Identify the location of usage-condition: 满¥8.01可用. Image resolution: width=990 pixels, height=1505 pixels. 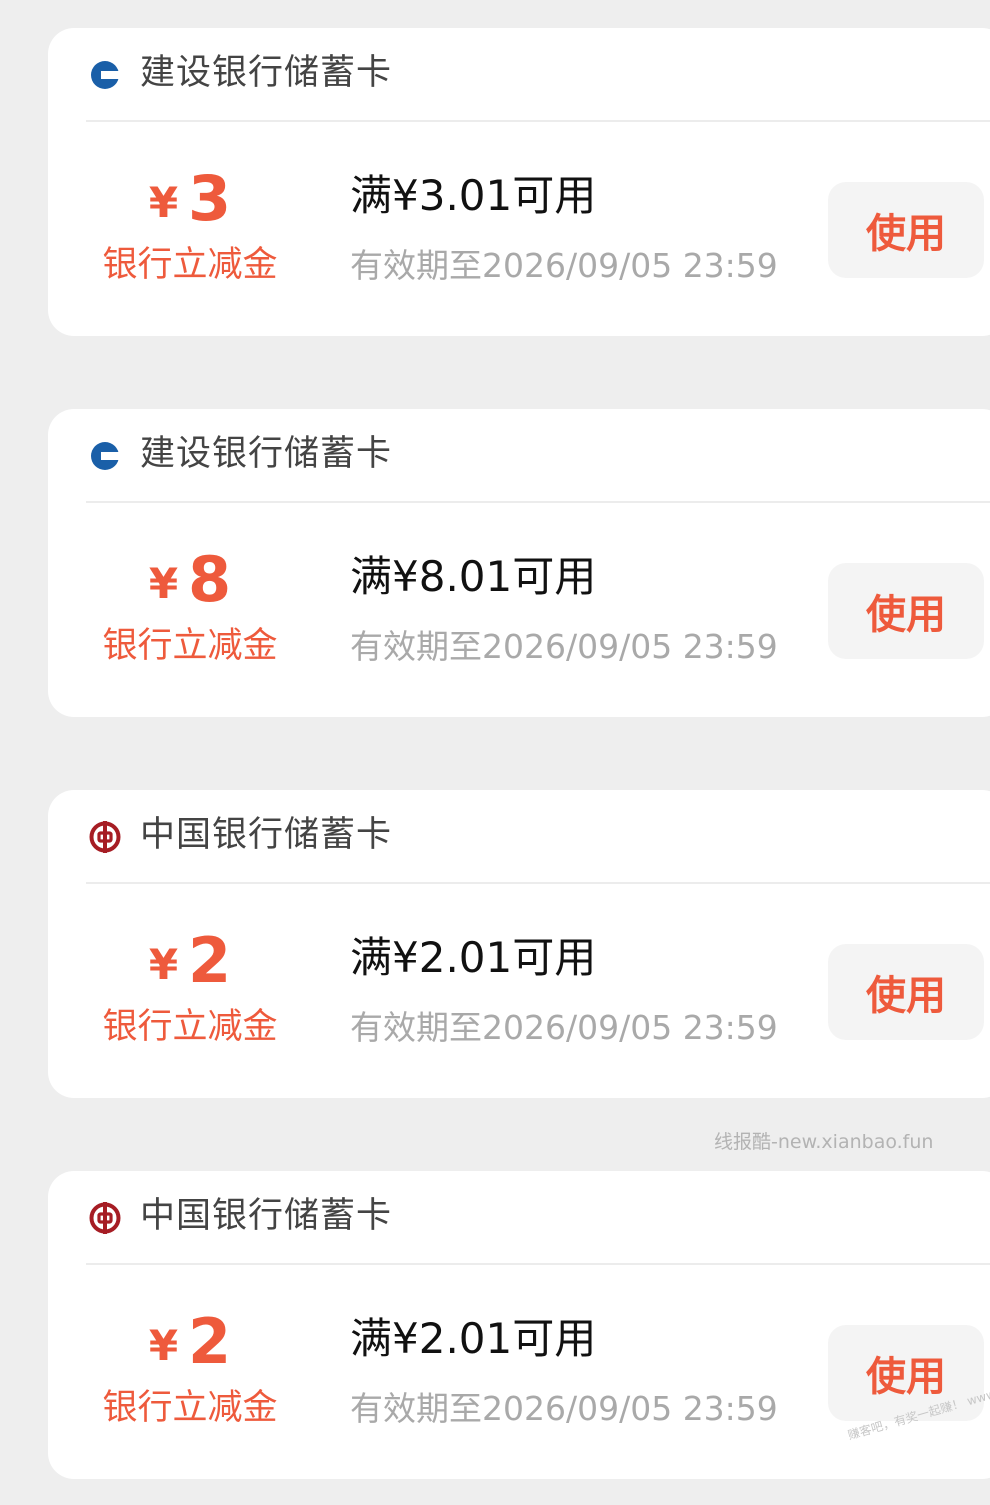
(473, 576).